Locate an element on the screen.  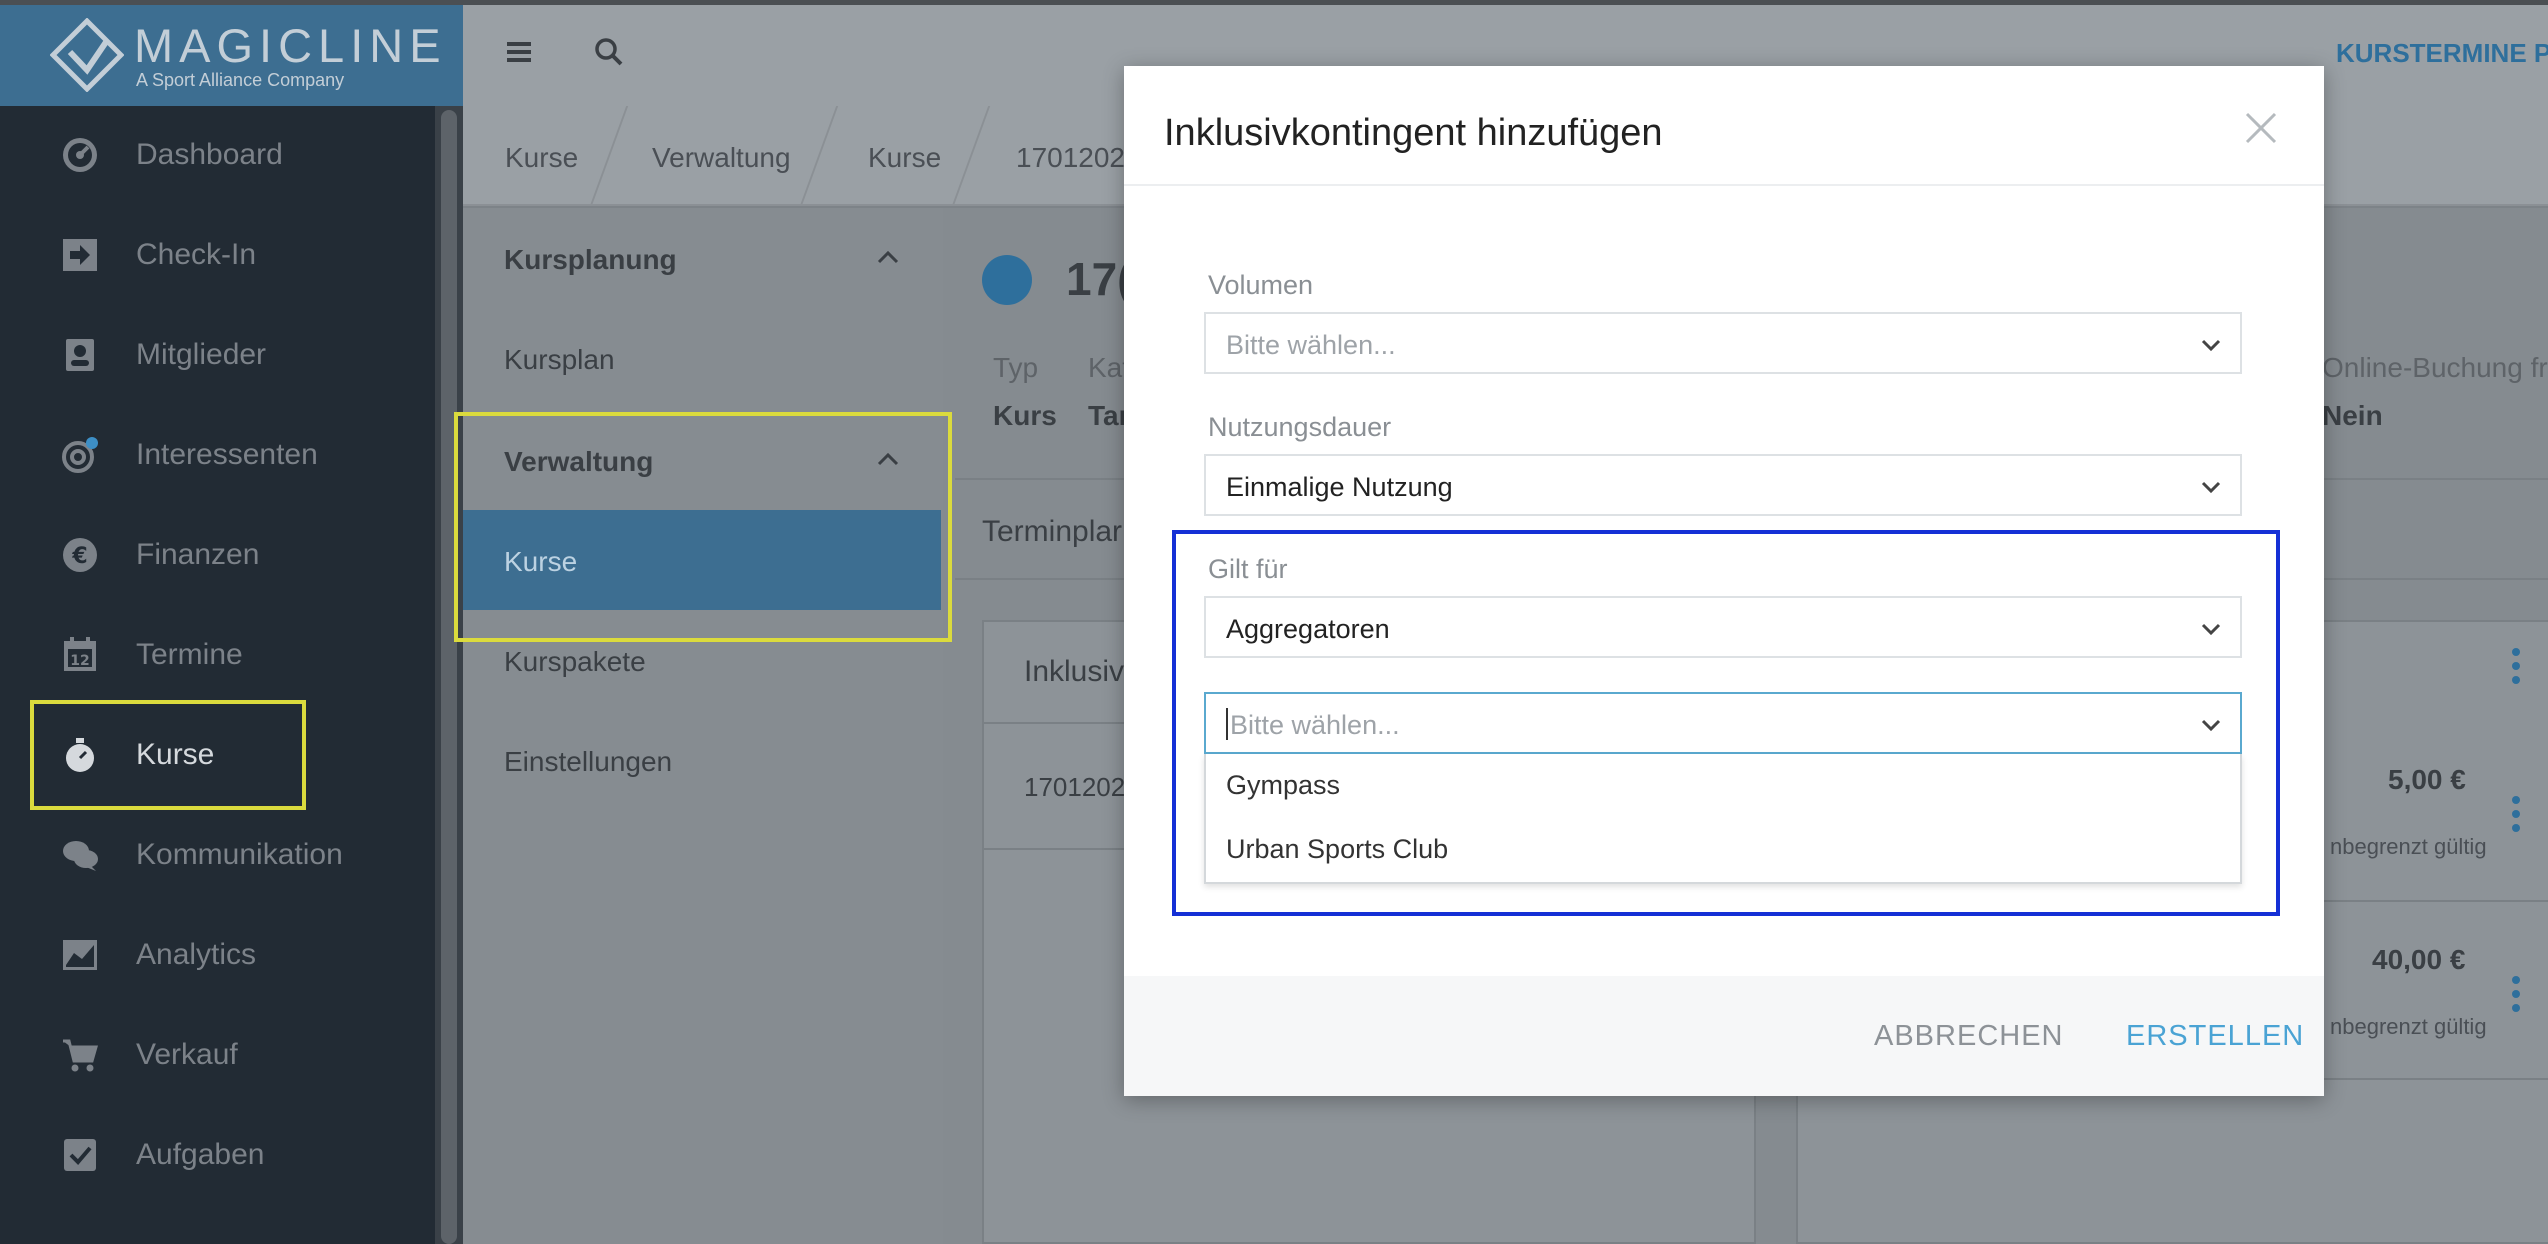
highlight-gilt-fuer-section is located at coordinates (1726, 723).